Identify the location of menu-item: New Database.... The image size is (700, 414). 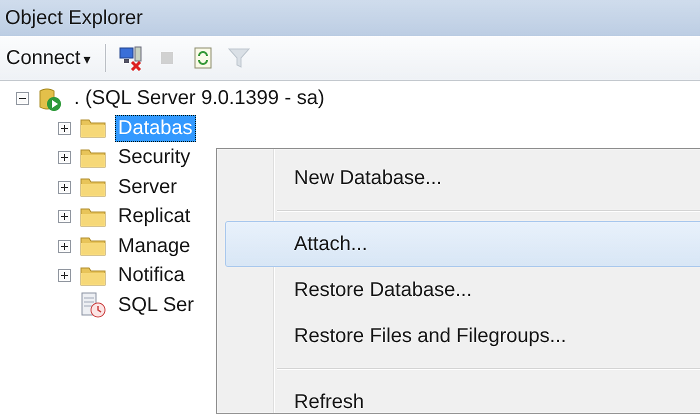
(462, 178).